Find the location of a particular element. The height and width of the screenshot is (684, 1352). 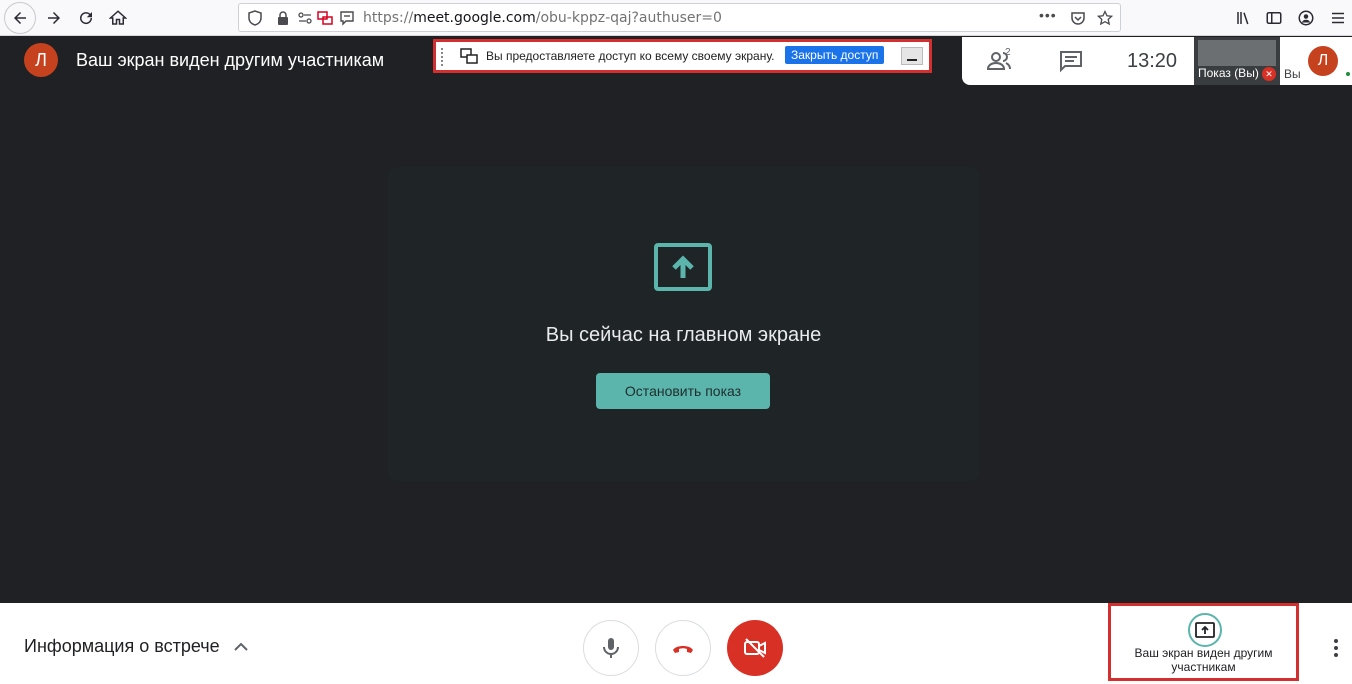

self-preview-label: Показ (Вы) is located at coordinates (1228, 73).